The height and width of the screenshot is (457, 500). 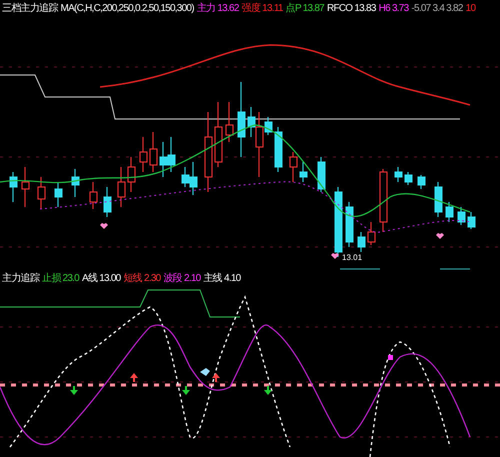 What do you see at coordinates (141, 279) in the screenshot?
I see `legend-value: 短线 2.30` at bounding box center [141, 279].